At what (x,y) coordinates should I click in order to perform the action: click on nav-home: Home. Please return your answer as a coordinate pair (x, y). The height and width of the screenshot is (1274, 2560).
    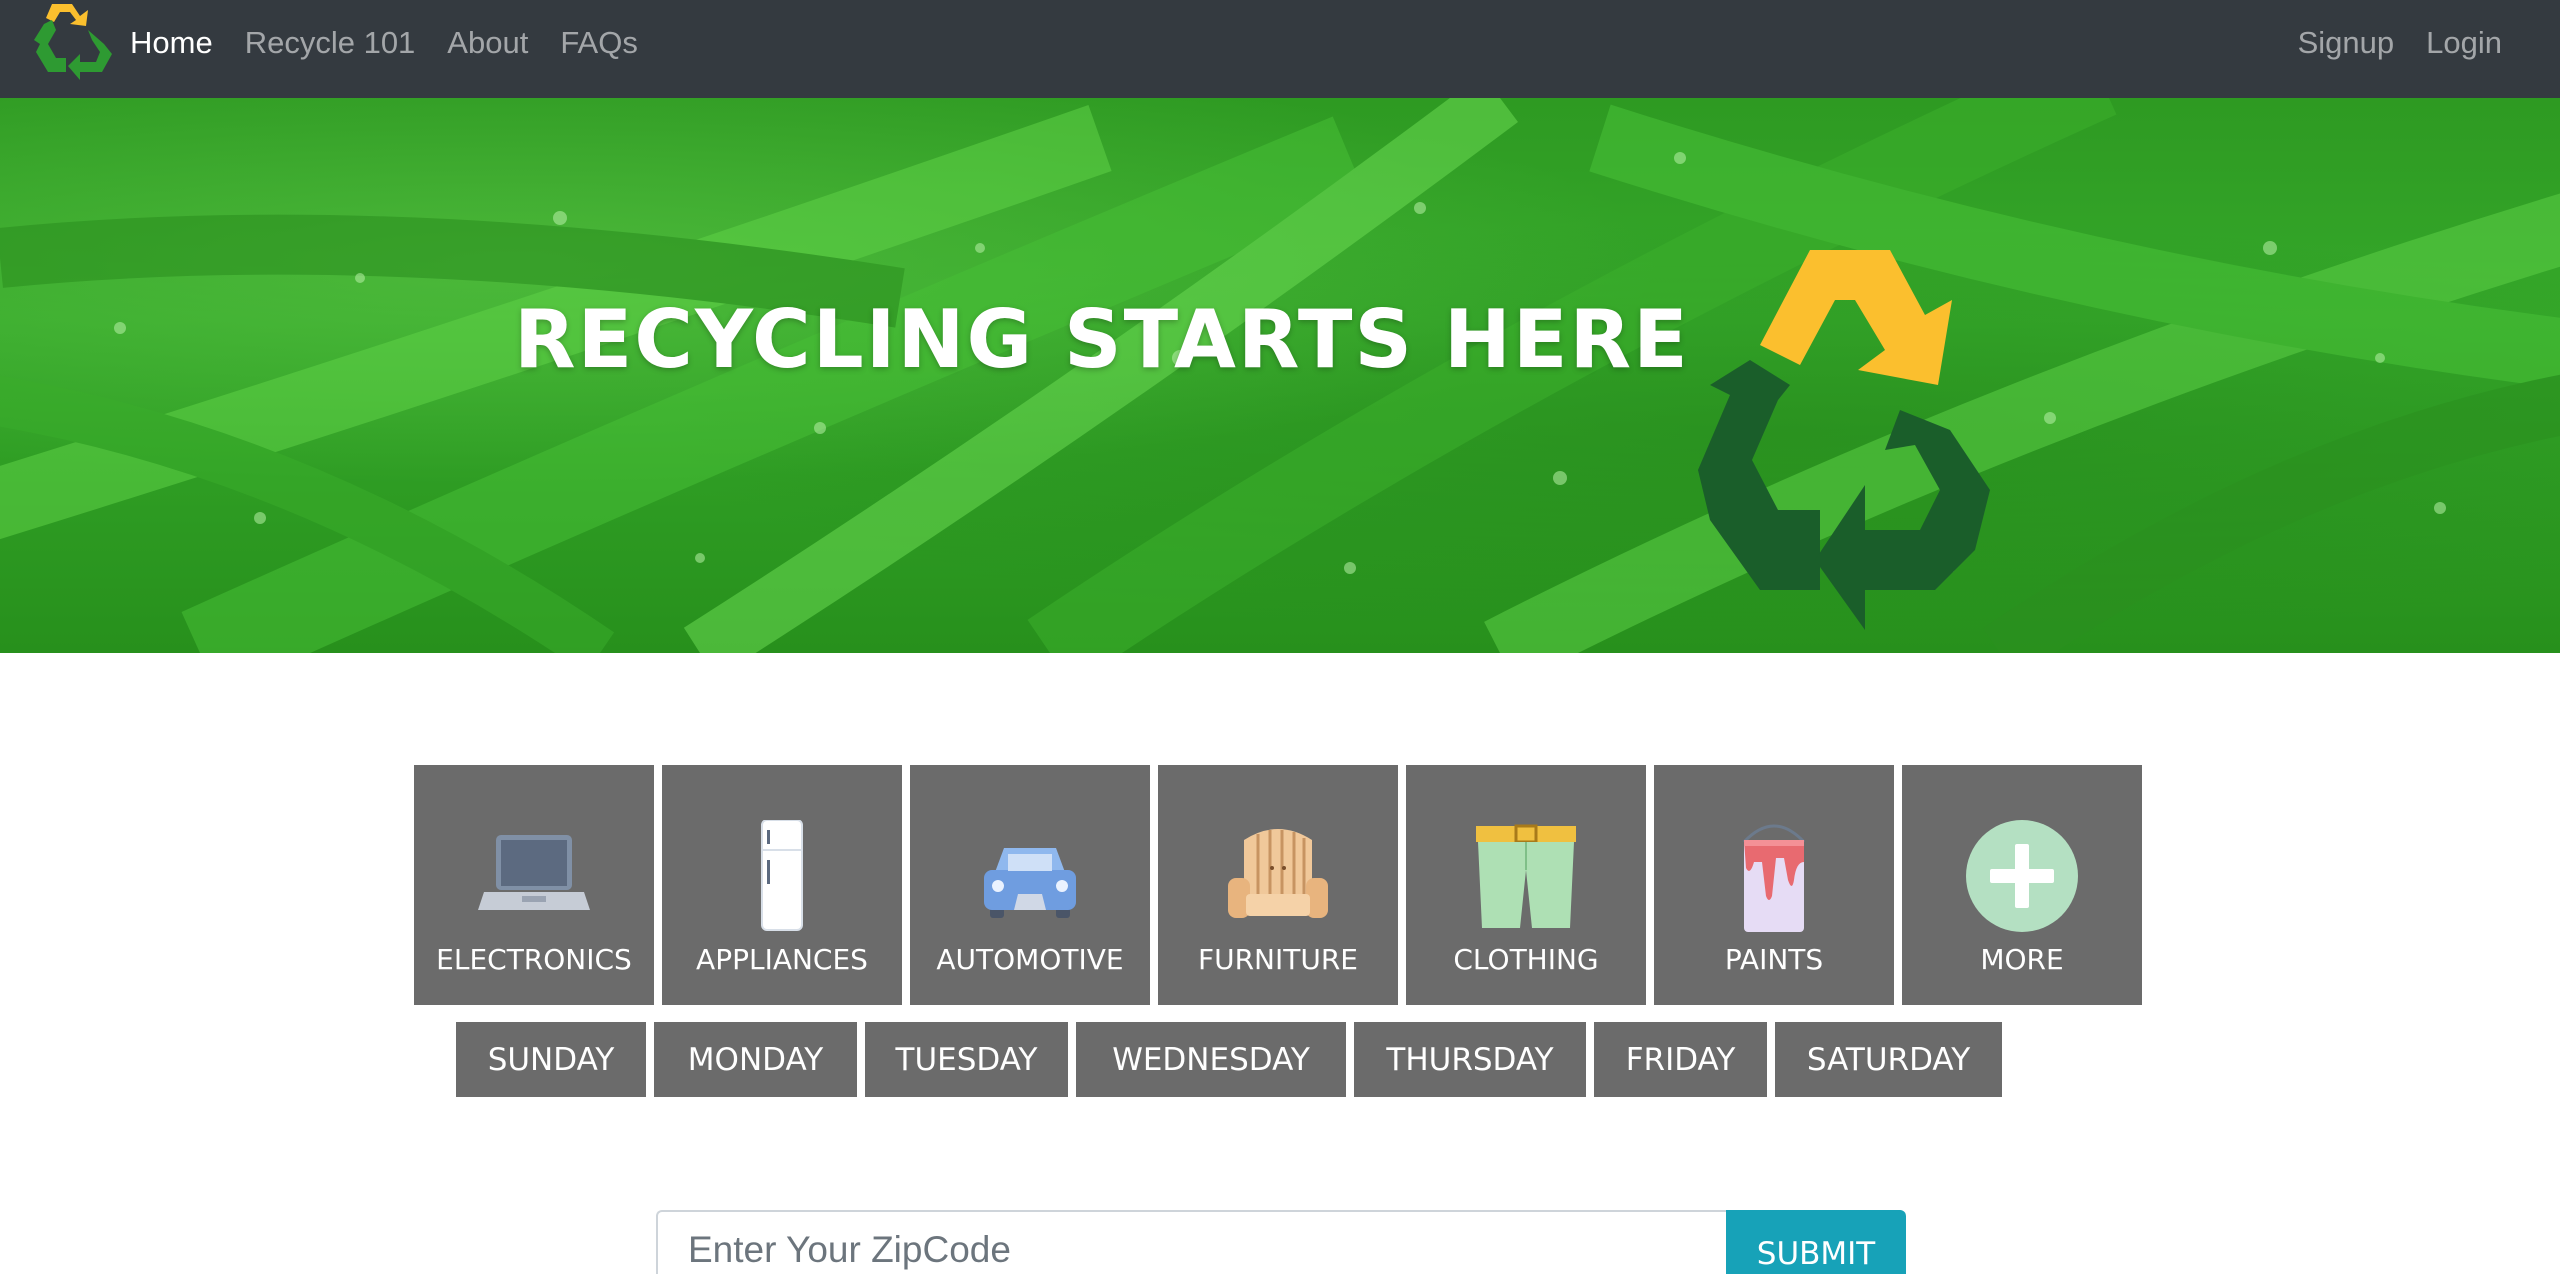
    Looking at the image, I should click on (171, 43).